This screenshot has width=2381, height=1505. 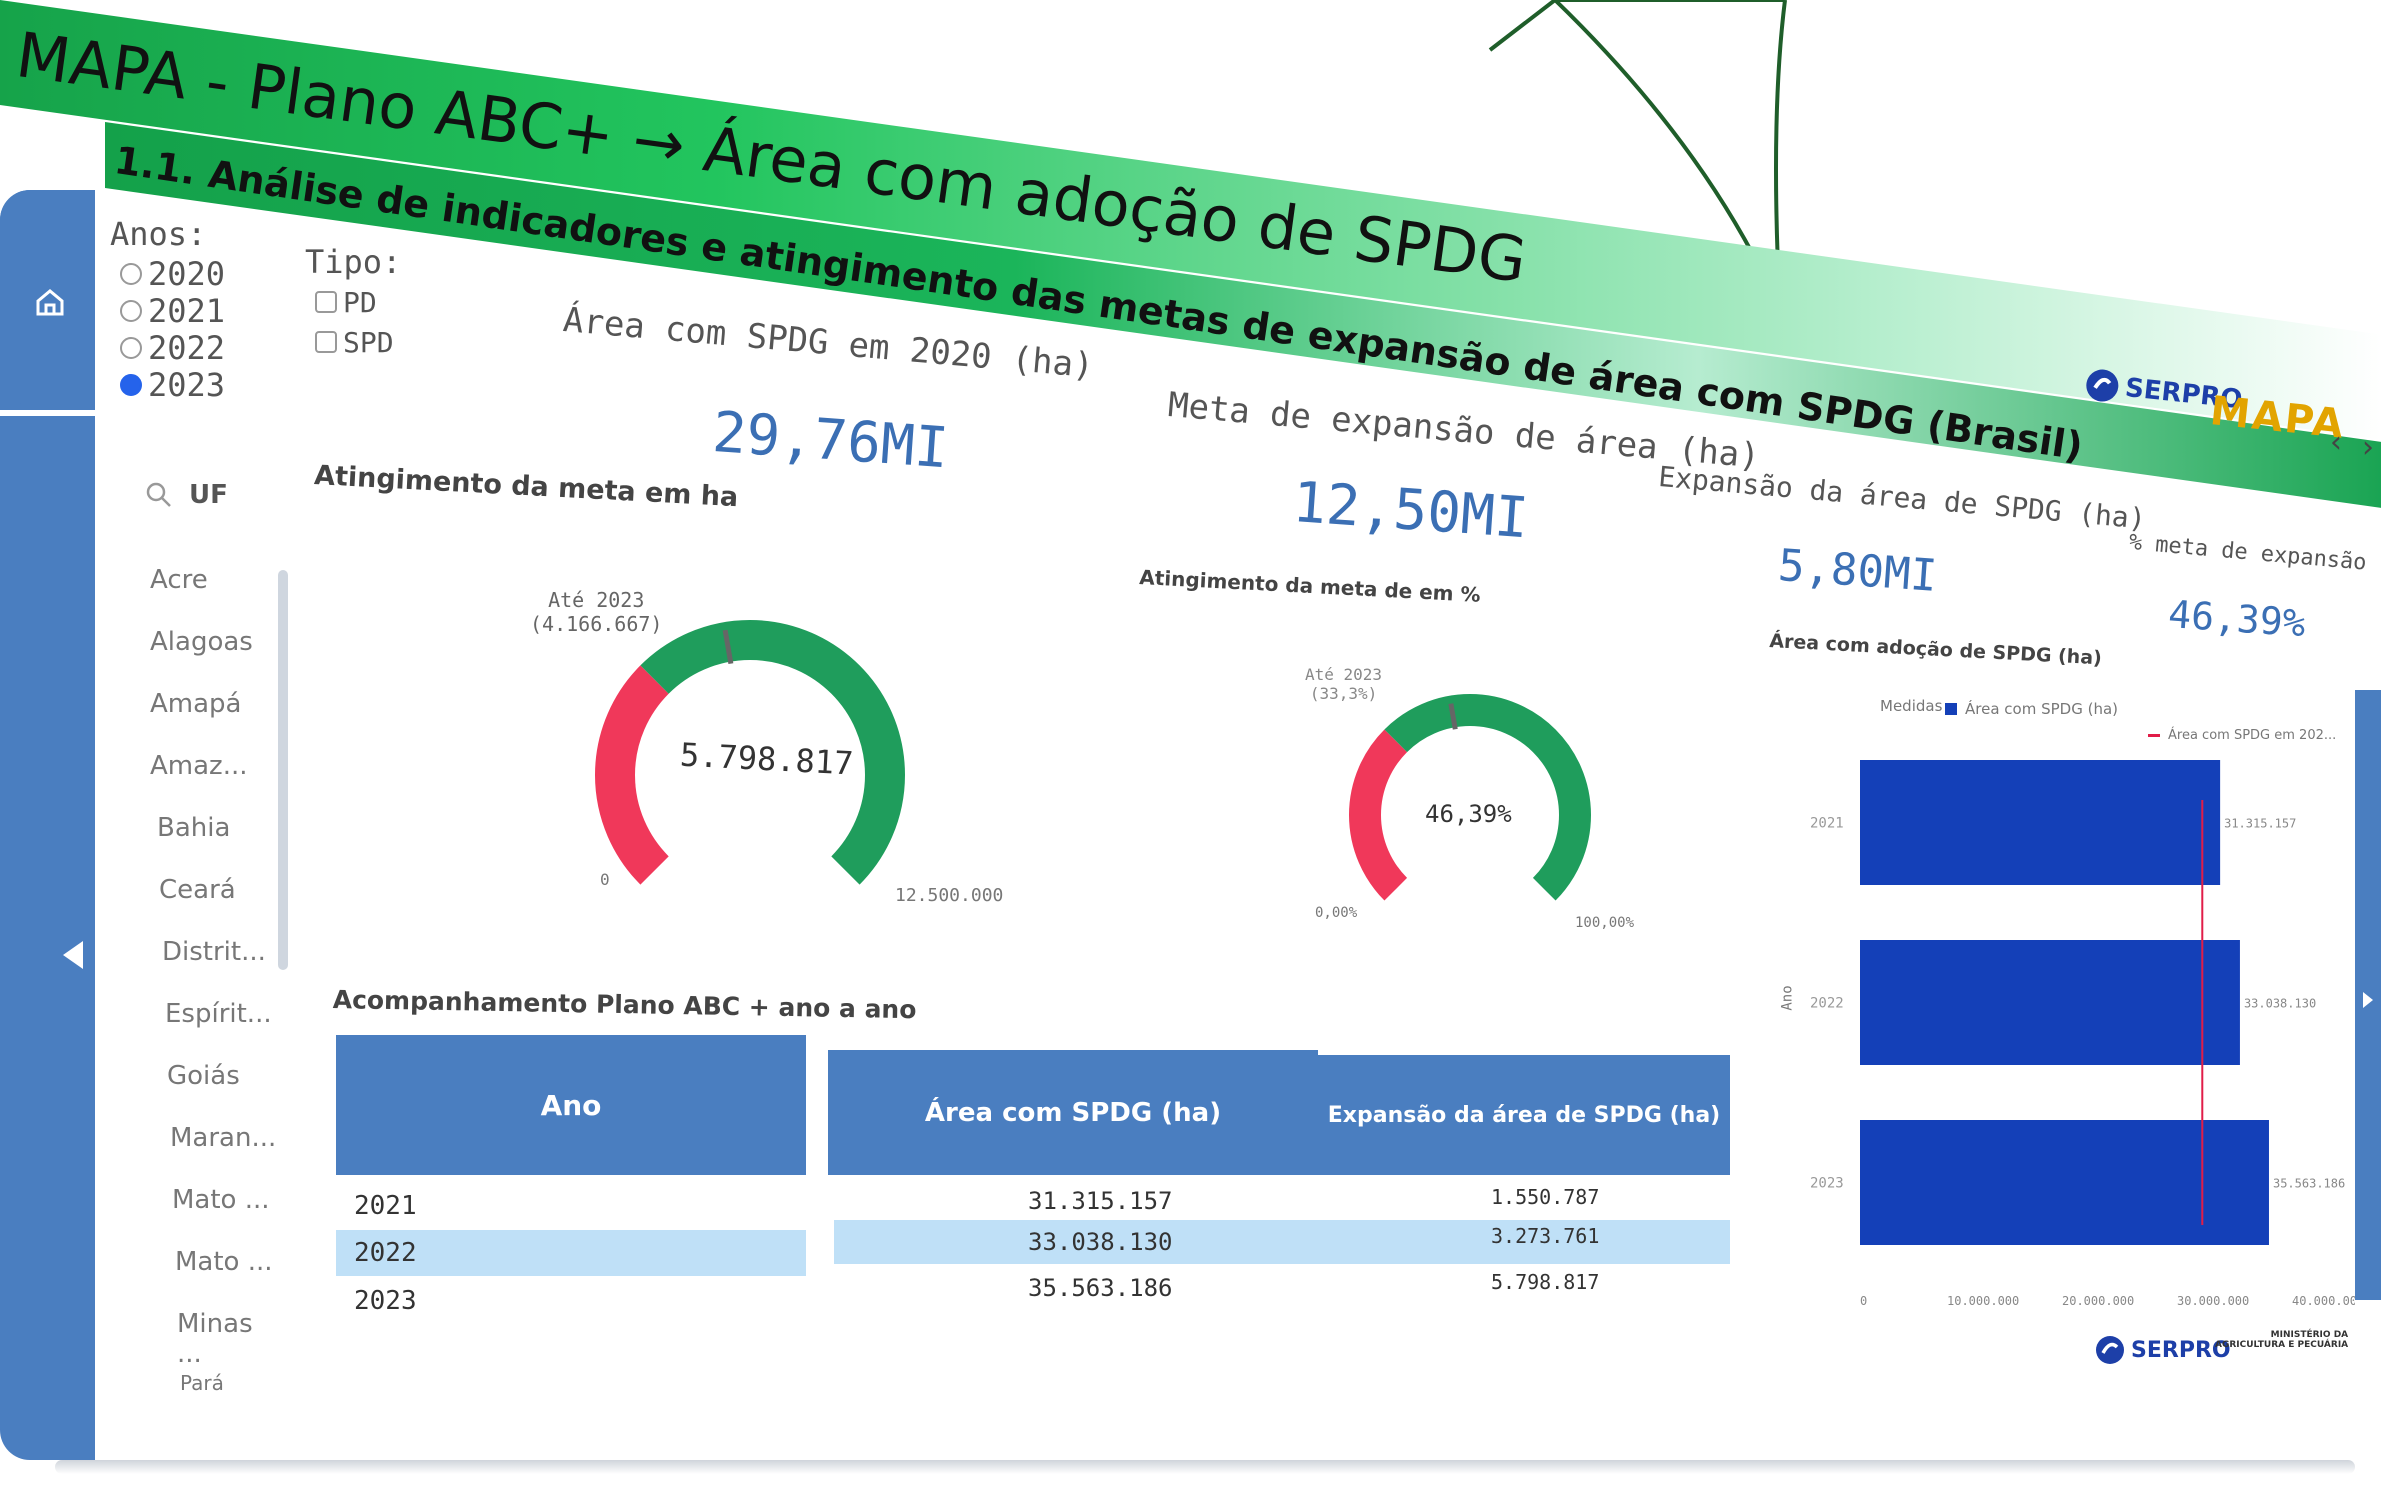 I want to click on cell-expansao: 5.798.817, so click(x=1545, y=1282).